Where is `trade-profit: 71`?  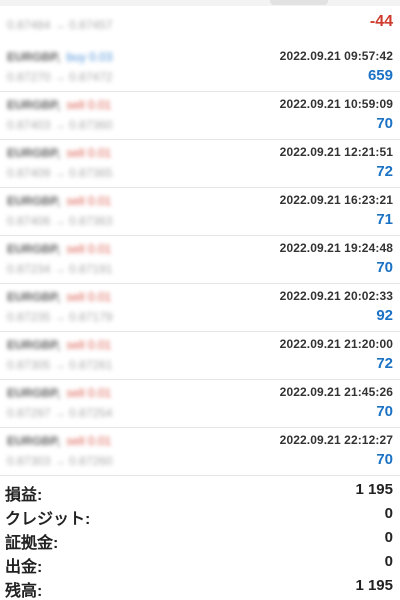
trade-profit: 71 is located at coordinates (384, 219).